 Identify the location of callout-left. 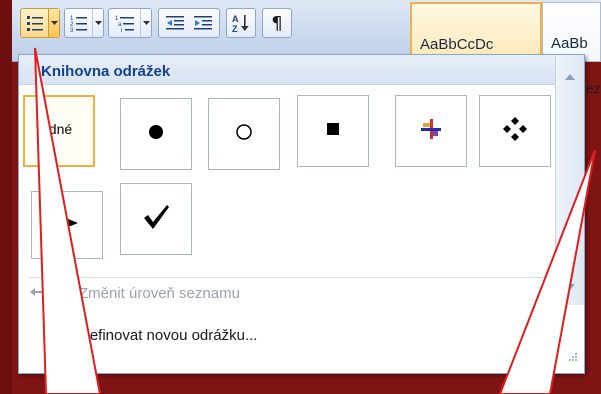
(68, 220).